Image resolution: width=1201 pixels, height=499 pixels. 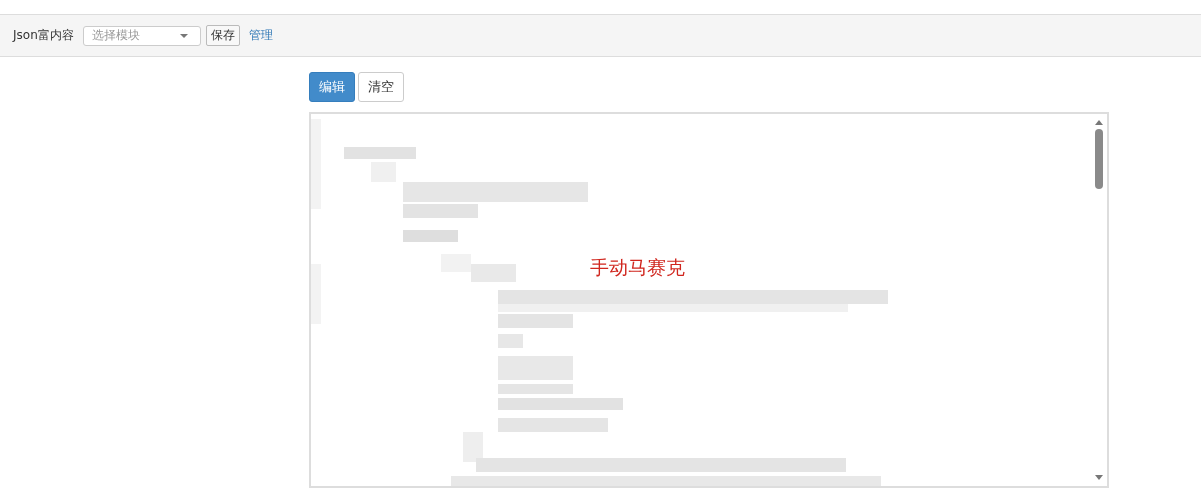 What do you see at coordinates (637, 267) in the screenshot?
I see `annotation-text: 手动马赛克` at bounding box center [637, 267].